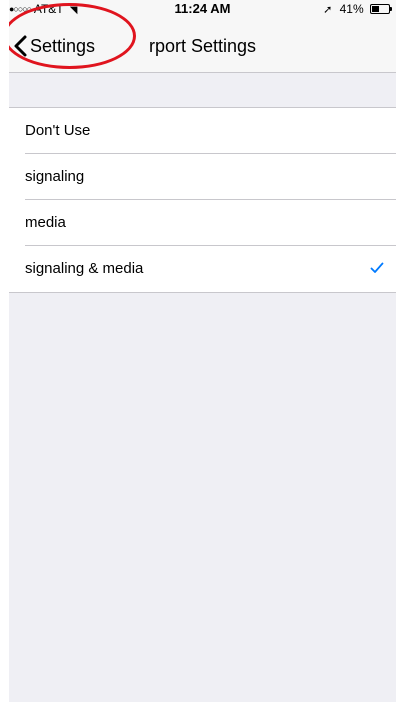  What do you see at coordinates (202, 177) in the screenshot?
I see `option-row-signaling: signaling` at bounding box center [202, 177].